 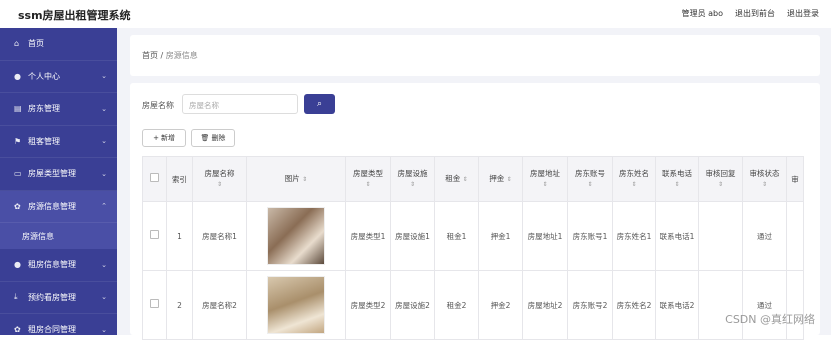 What do you see at coordinates (58, 44) in the screenshot?
I see `sidebar-item-home: ⌂ 首页` at bounding box center [58, 44].